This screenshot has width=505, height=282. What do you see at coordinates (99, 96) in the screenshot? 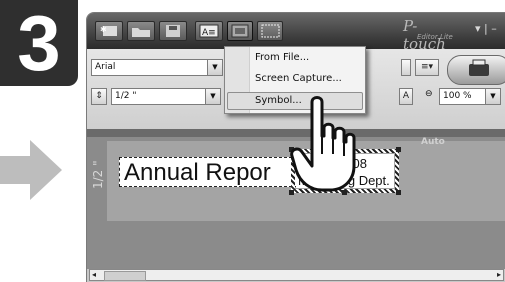
I see `tape-length-icon: ⇕` at bounding box center [99, 96].